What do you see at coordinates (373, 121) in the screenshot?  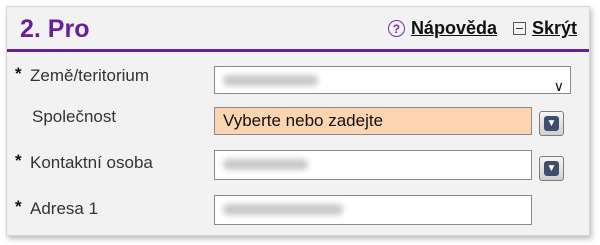 I see `company-input: Vyberte nebo zadejte` at bounding box center [373, 121].